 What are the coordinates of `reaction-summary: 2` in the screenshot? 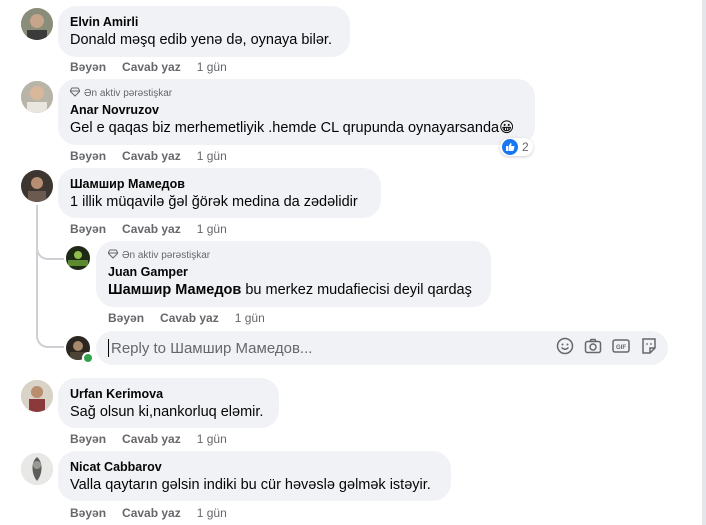 It's located at (516, 147).